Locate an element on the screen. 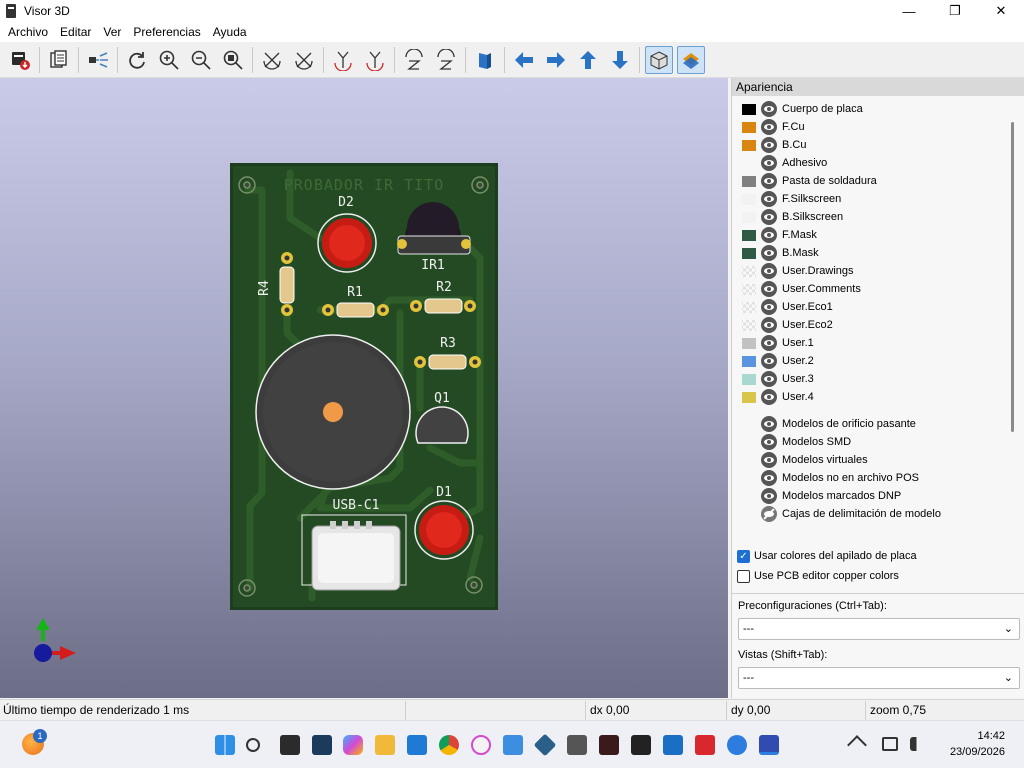 Image resolution: width=1024 pixels, height=768 pixels. task-view-icon is located at coordinates (290, 745).